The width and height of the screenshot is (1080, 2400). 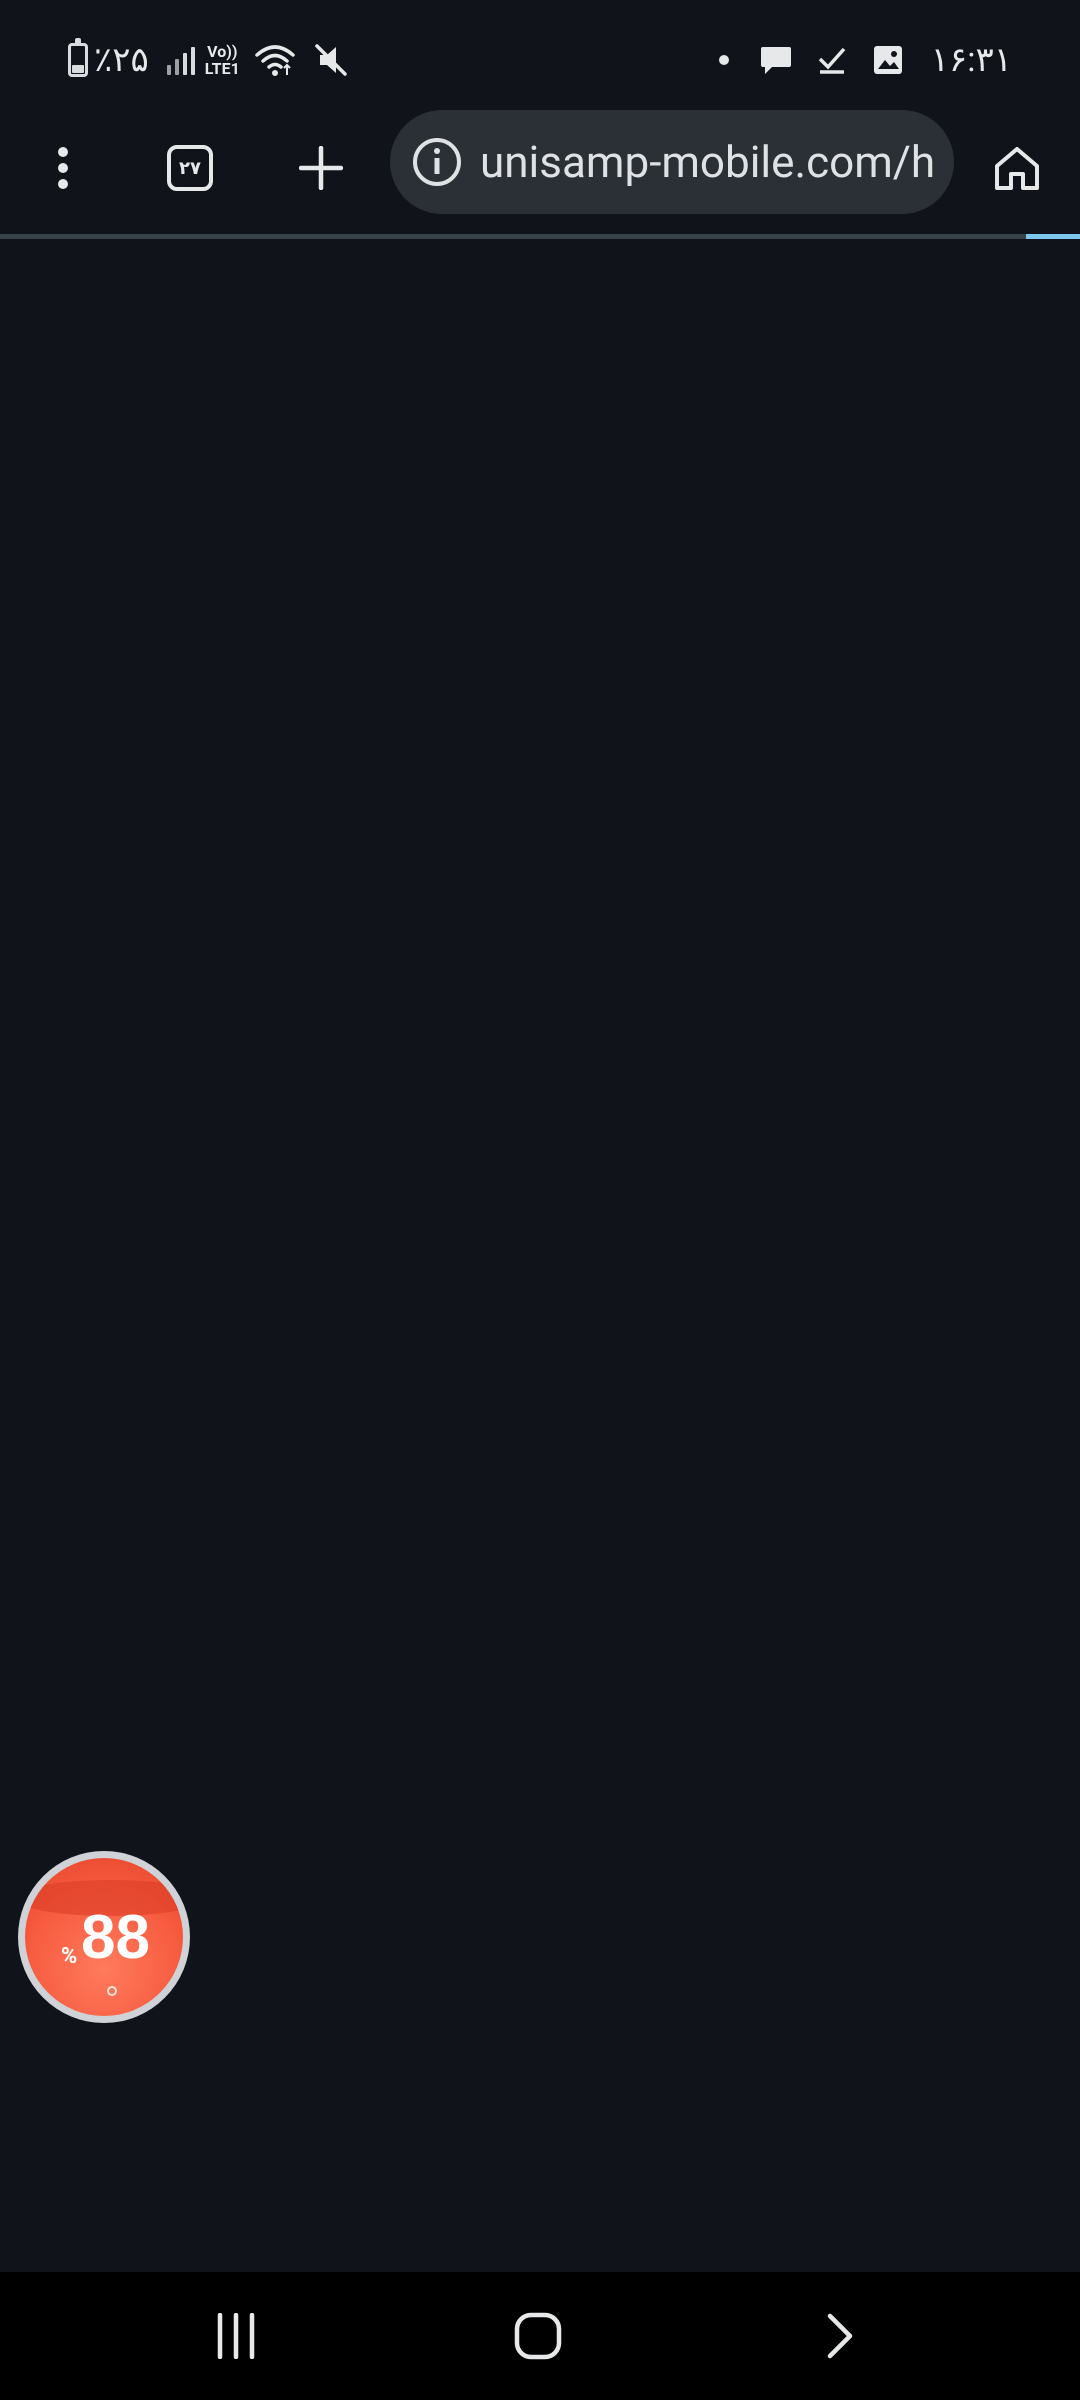 What do you see at coordinates (222, 68) in the screenshot?
I see `lte-line-2: LTE1` at bounding box center [222, 68].